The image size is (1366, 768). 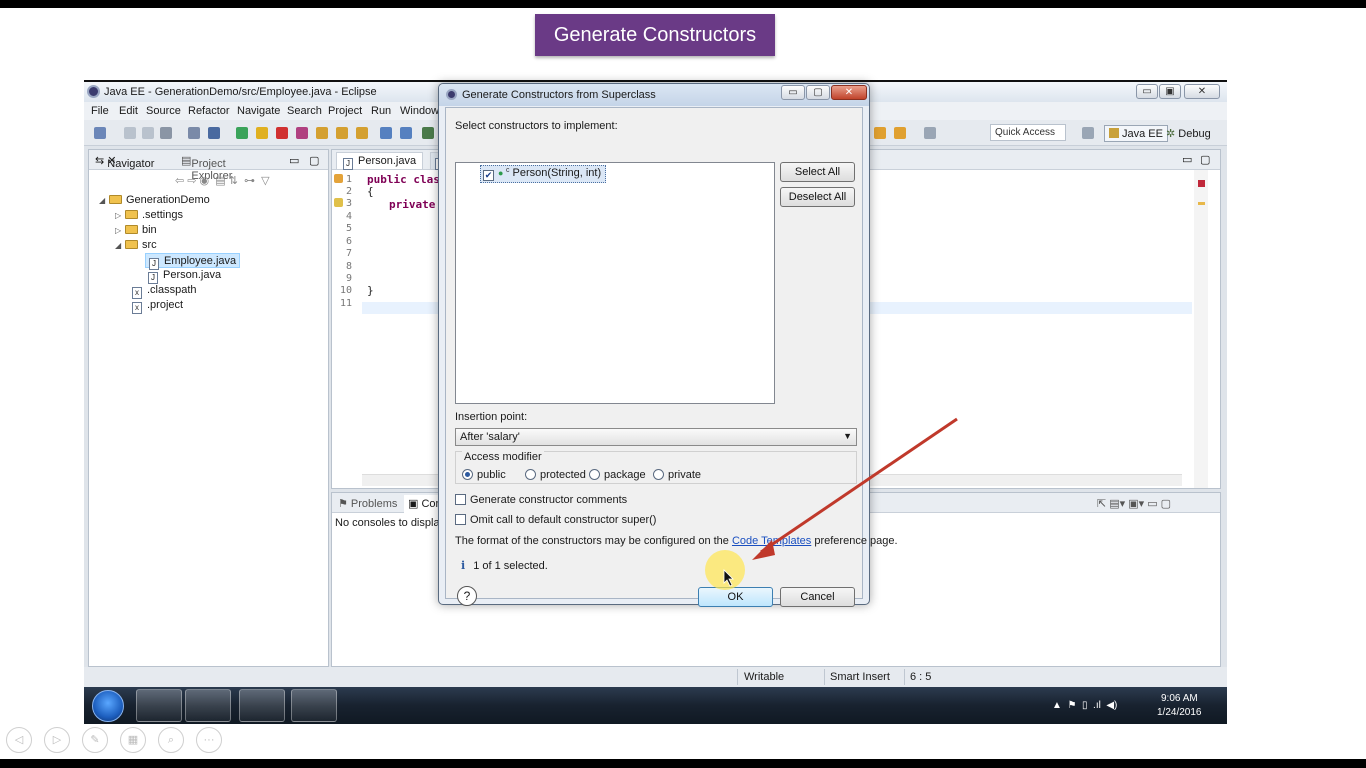 What do you see at coordinates (95, 740) in the screenshot?
I see `pen-icon: ✎` at bounding box center [95, 740].